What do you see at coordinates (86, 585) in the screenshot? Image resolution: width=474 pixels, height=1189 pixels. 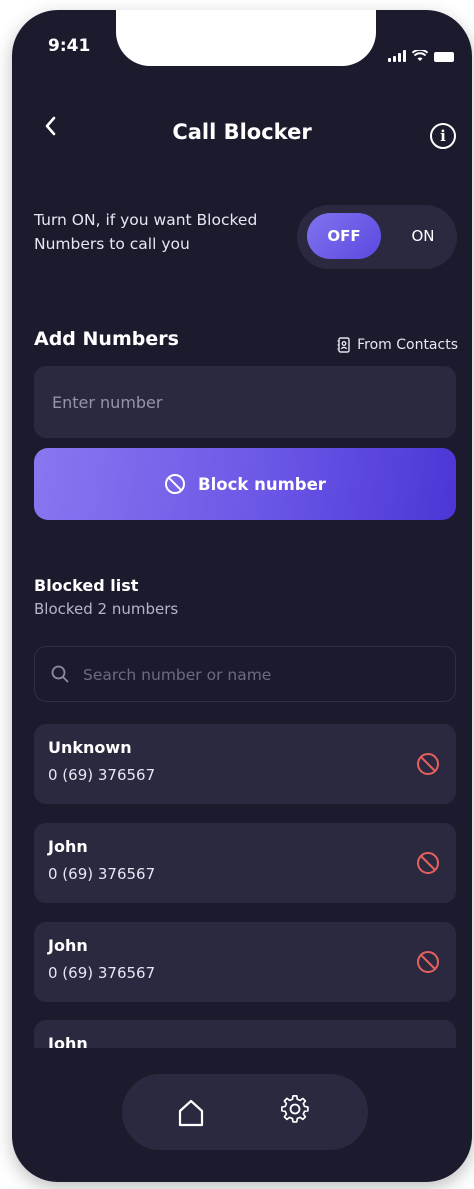 I see `blocked-list-title: Blocked list` at bounding box center [86, 585].